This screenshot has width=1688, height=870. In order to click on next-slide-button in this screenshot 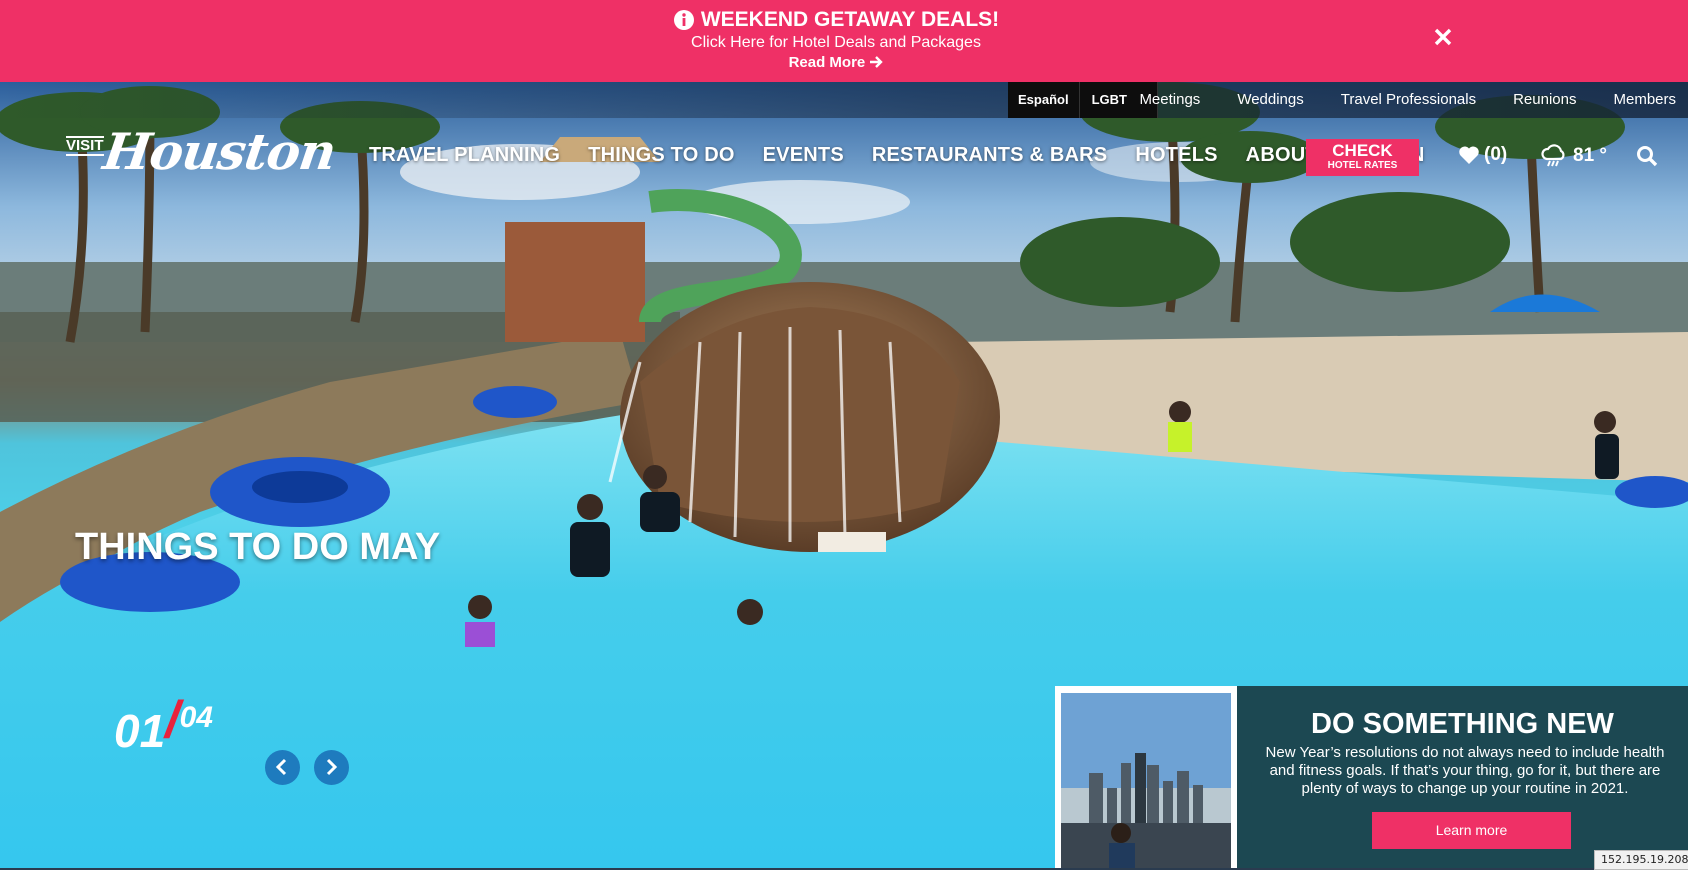, I will do `click(331, 767)`.